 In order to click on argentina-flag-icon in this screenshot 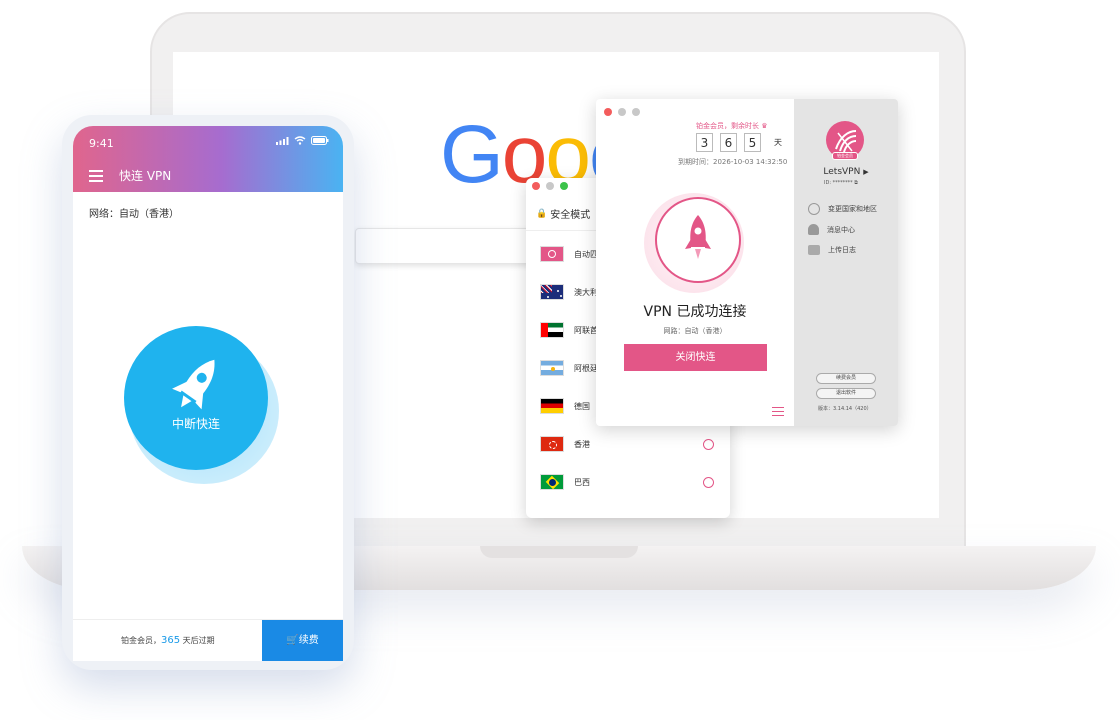, I will do `click(552, 368)`.